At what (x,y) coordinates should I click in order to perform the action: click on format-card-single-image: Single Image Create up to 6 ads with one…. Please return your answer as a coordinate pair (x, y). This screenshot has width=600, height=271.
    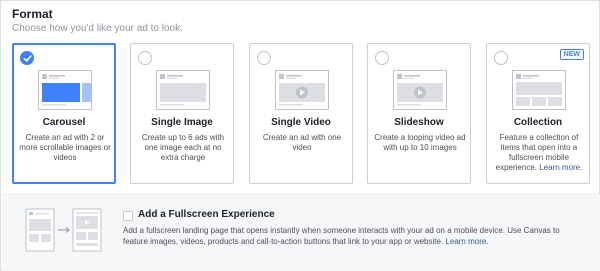
    Looking at the image, I should click on (182, 113).